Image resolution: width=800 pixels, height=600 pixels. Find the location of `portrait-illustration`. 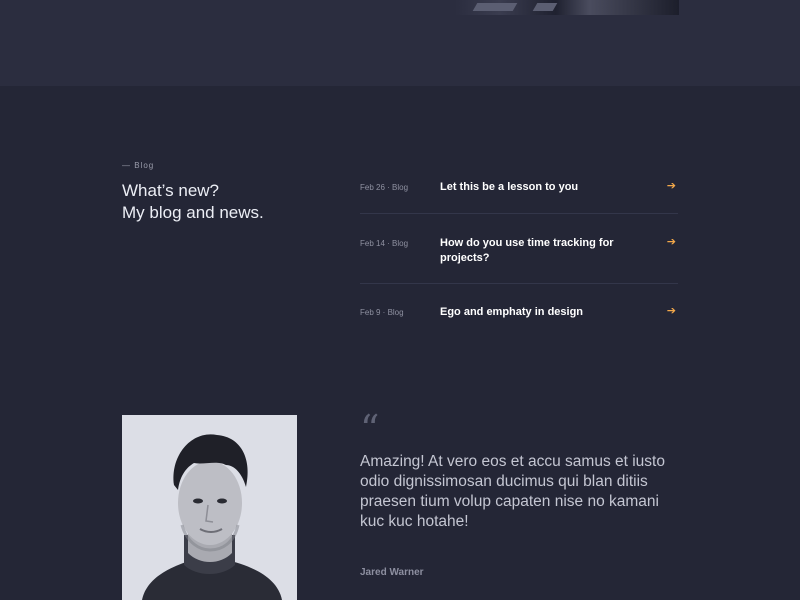

portrait-illustration is located at coordinates (209, 507).